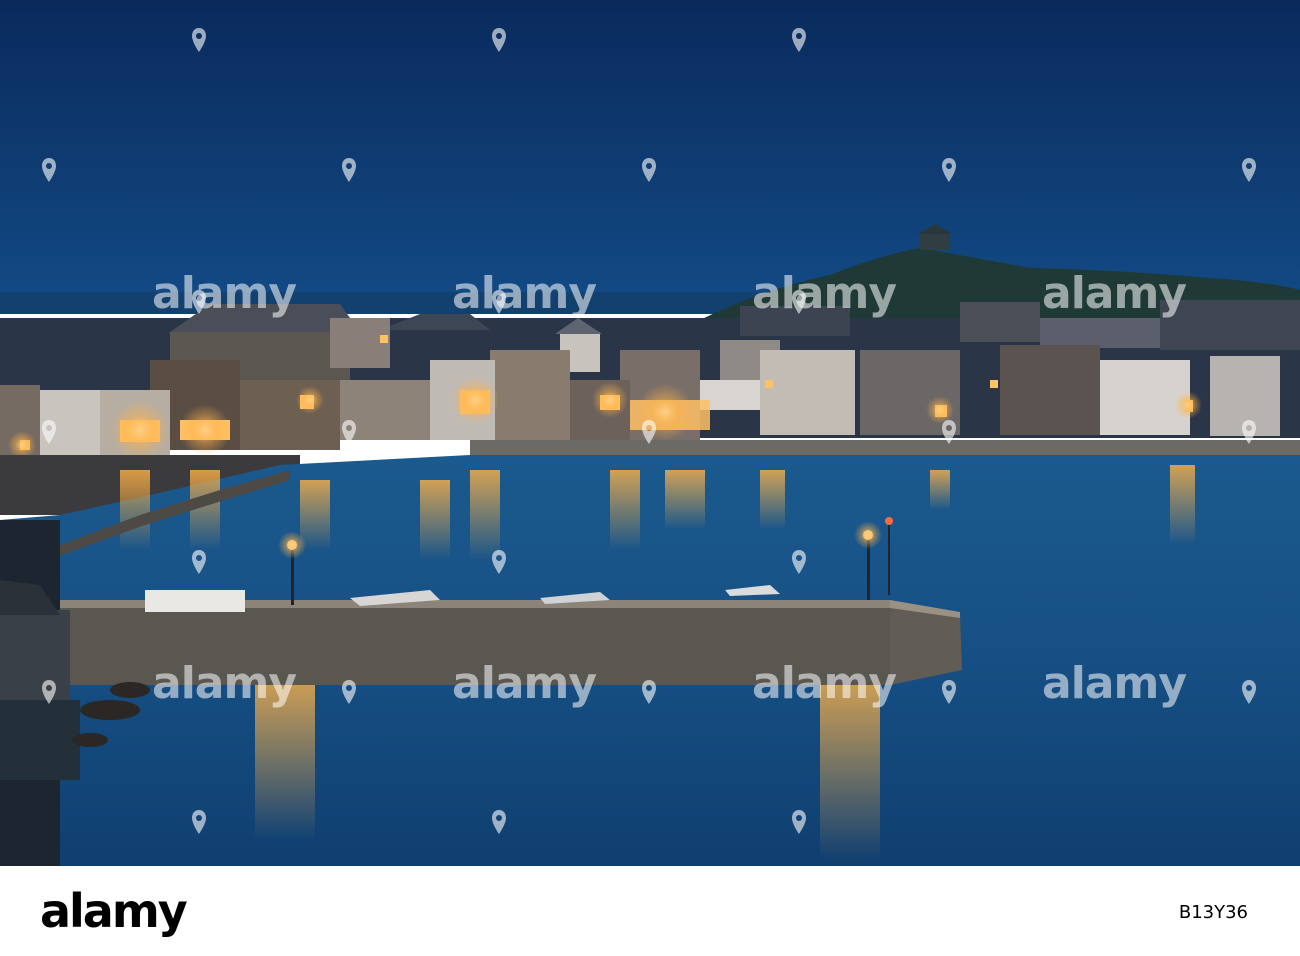 The width and height of the screenshot is (1300, 956). Describe the element at coordinates (1213, 912) in the screenshot. I see `image-id: B13Y36` at that location.